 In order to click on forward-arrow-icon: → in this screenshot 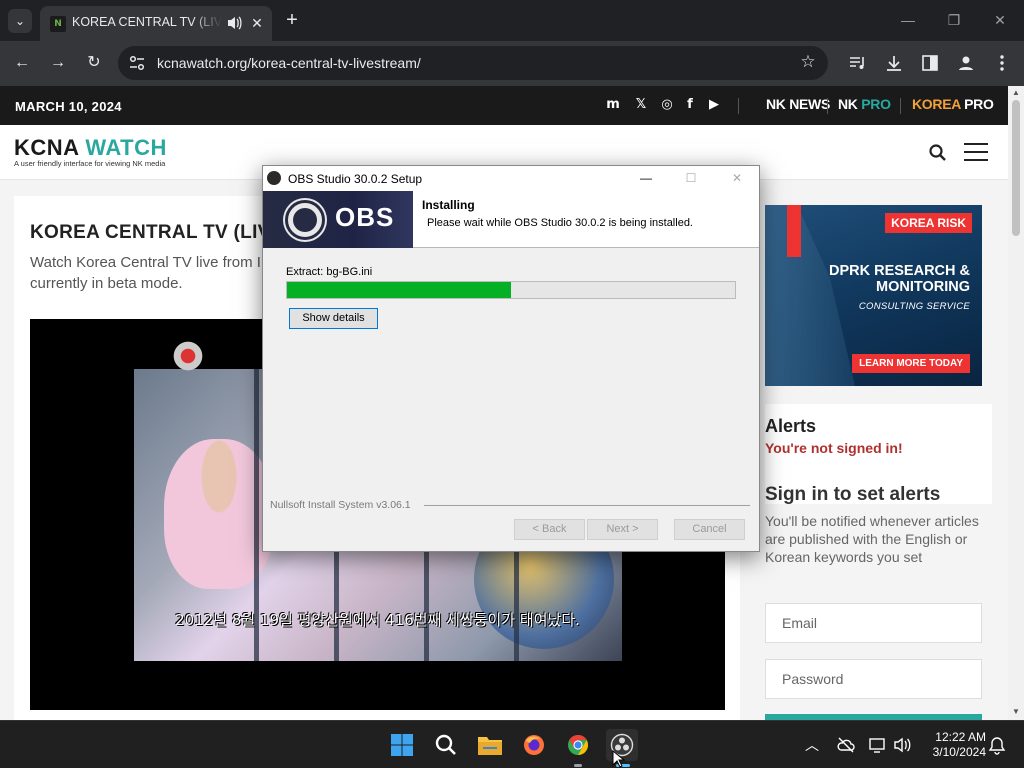, I will do `click(58, 63)`.